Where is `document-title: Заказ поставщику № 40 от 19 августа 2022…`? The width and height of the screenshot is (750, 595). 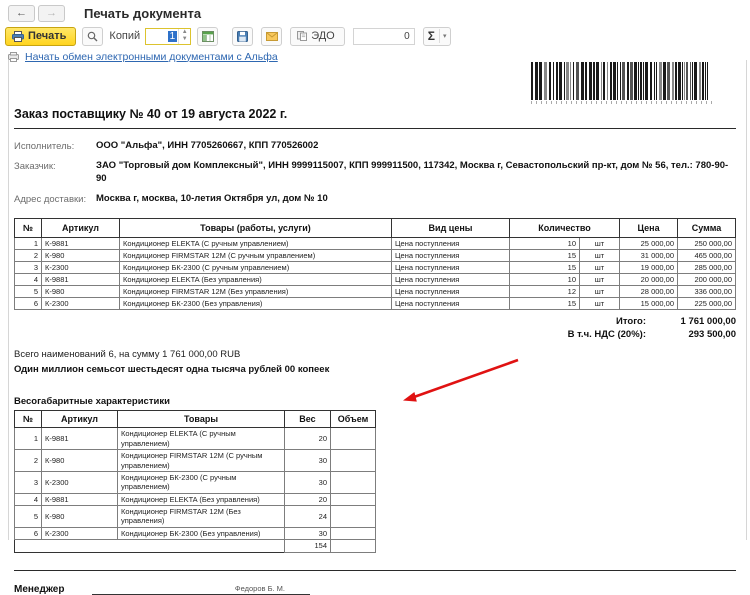
document-title: Заказ поставщику № 40 от 19 августа 2022… is located at coordinates (151, 114).